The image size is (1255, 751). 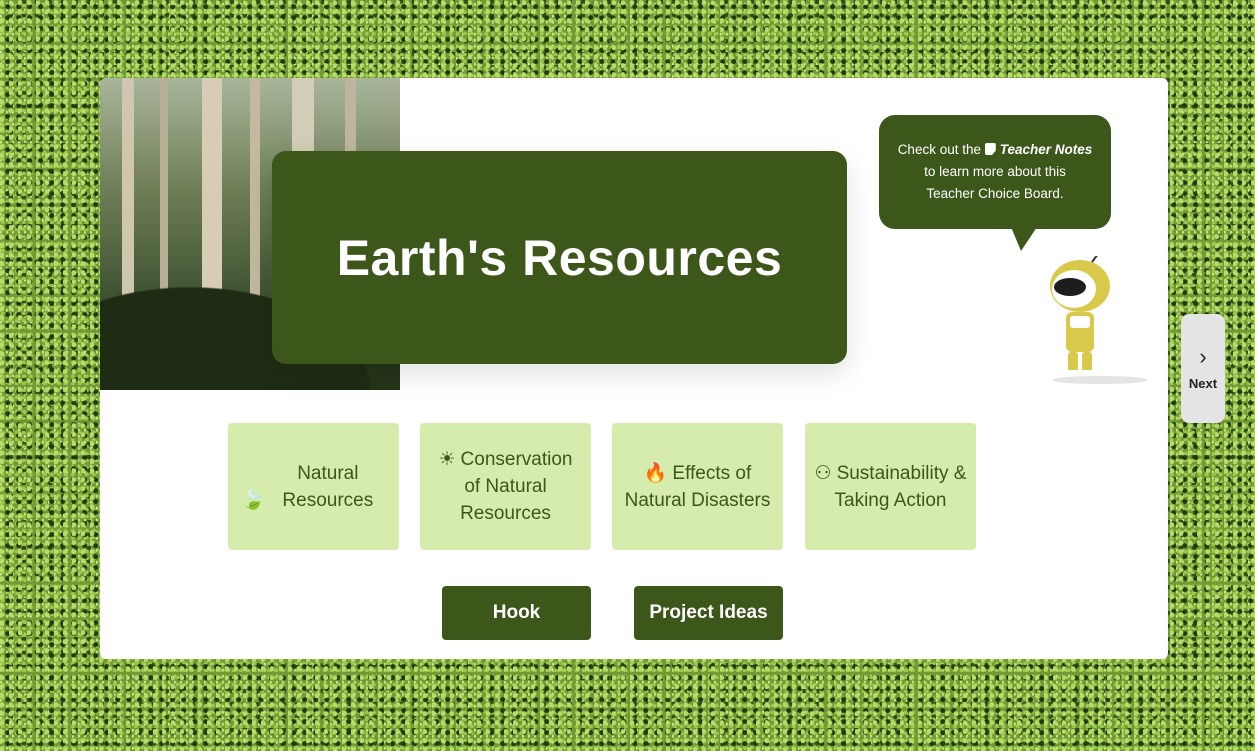 What do you see at coordinates (939, 149) in the screenshot?
I see `bubble-prefix: Check out the` at bounding box center [939, 149].